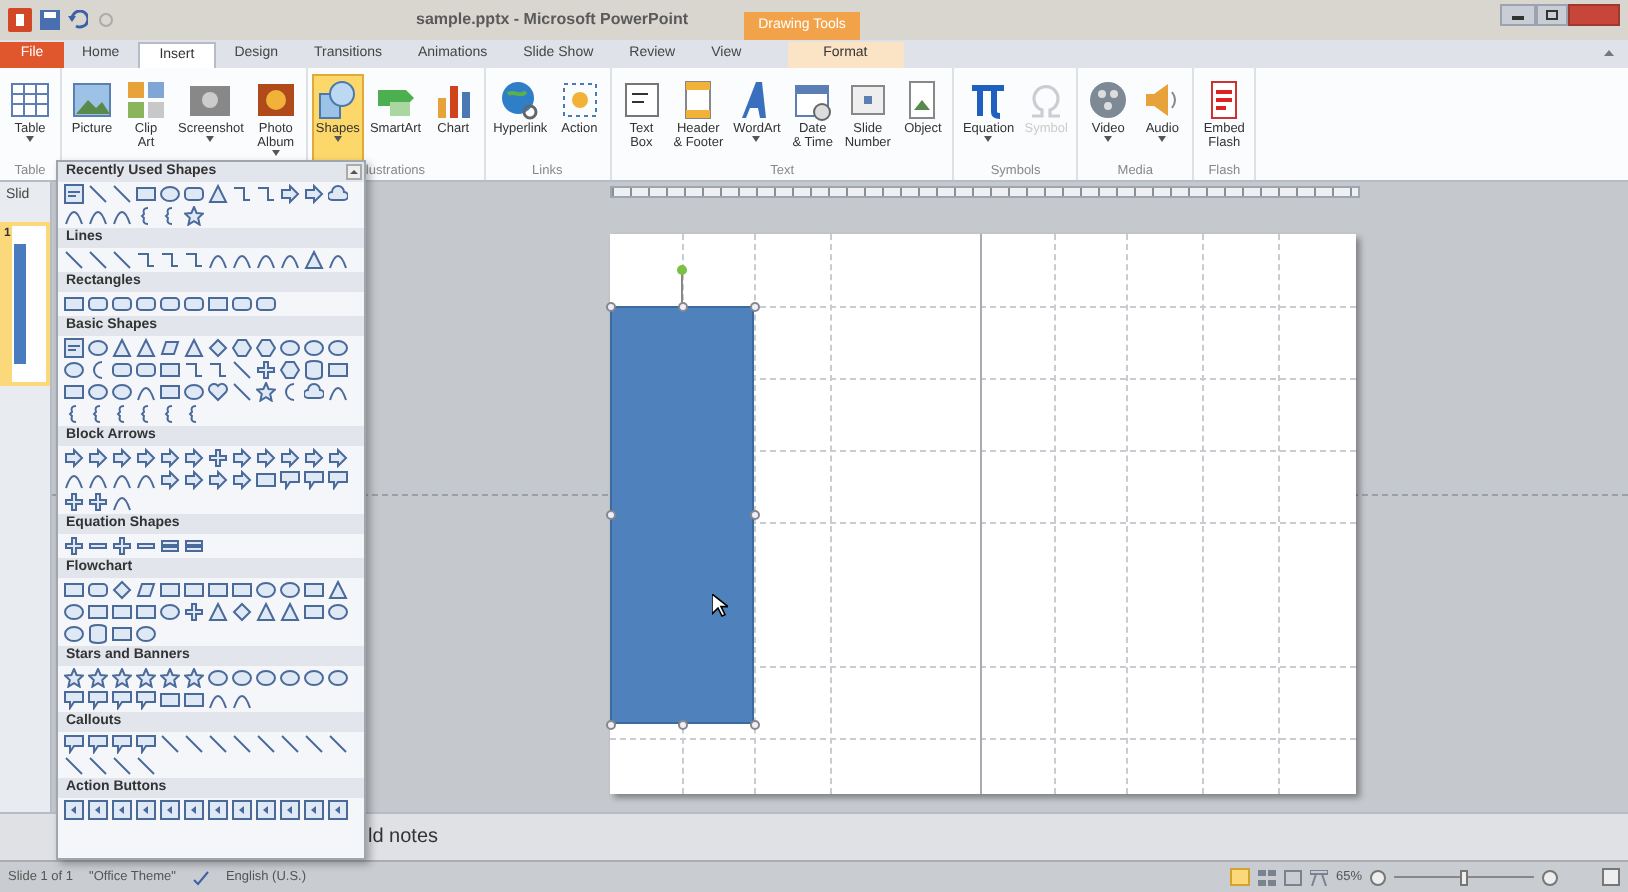 This screenshot has height=892, width=1628. I want to click on maximize-button, so click(1552, 15).